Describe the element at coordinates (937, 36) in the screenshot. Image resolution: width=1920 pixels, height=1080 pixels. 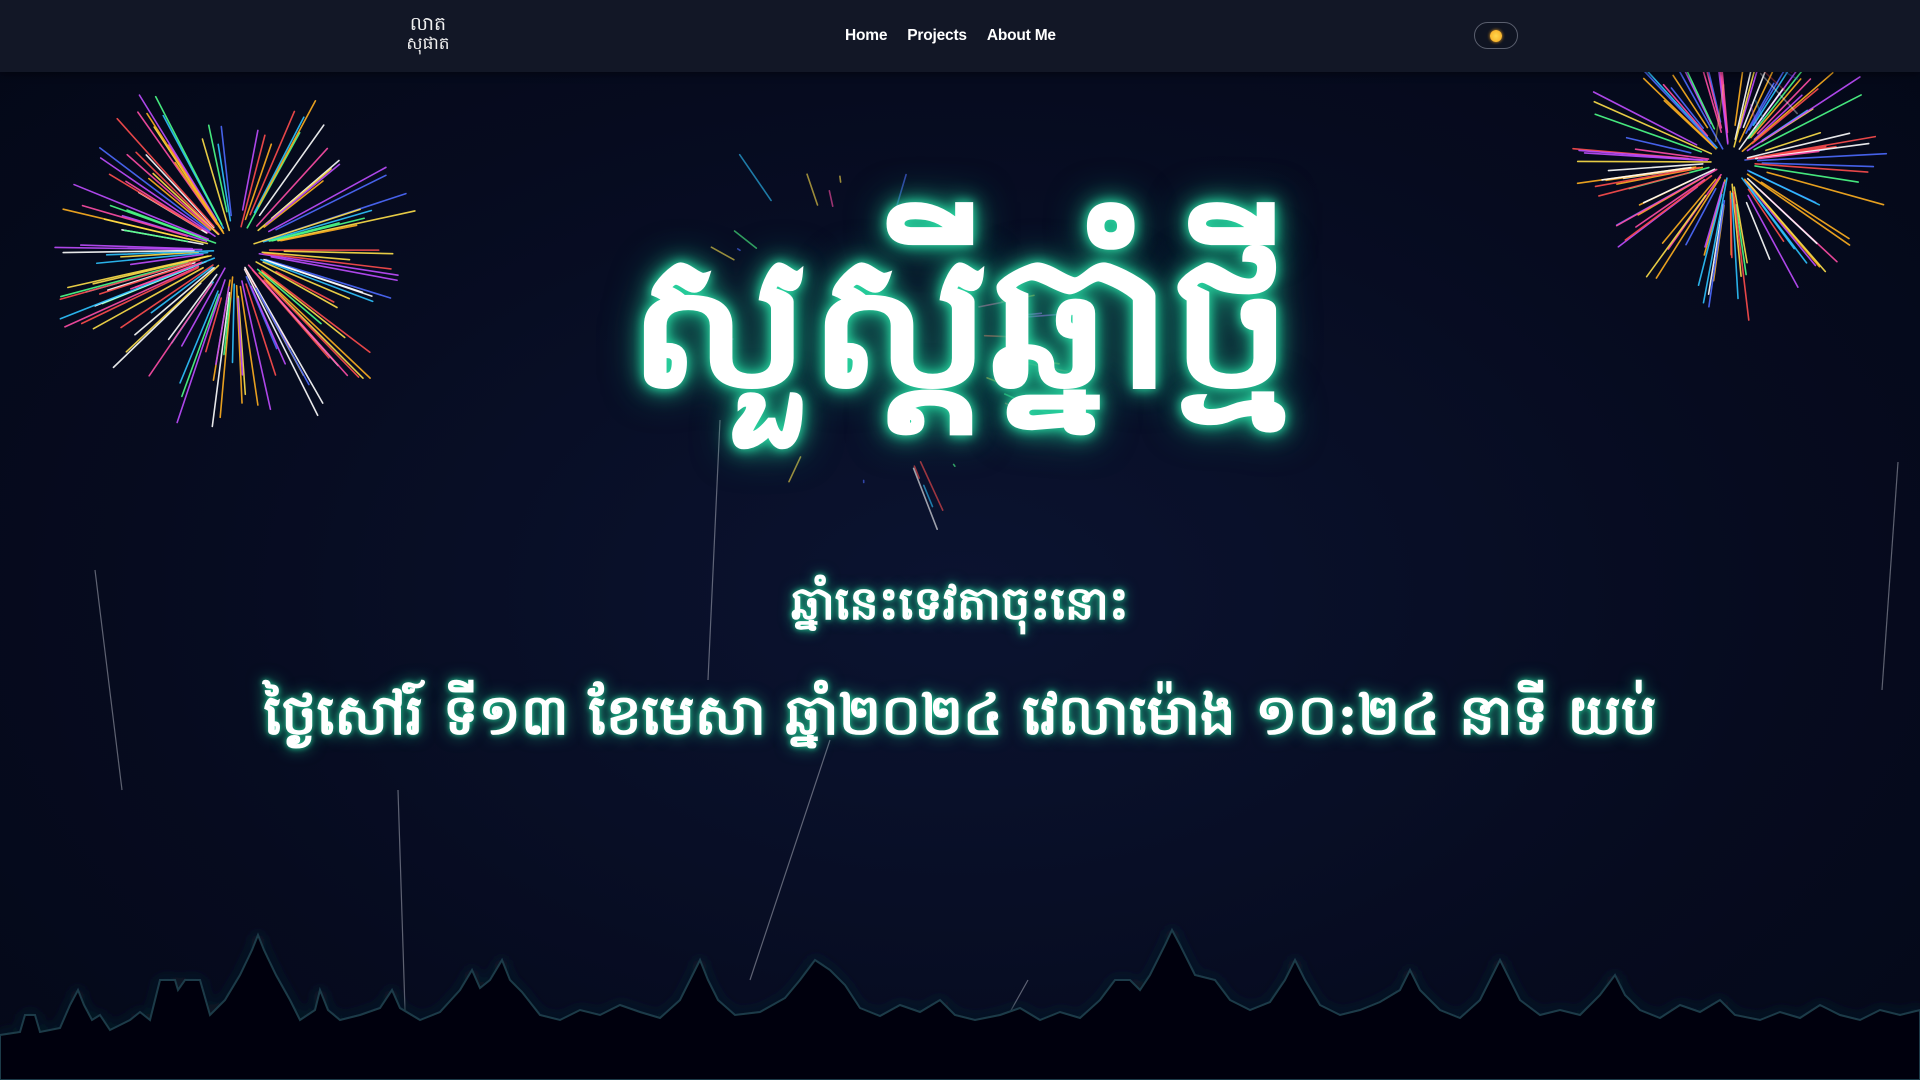
I see `nav-projects-link: Projects` at that location.